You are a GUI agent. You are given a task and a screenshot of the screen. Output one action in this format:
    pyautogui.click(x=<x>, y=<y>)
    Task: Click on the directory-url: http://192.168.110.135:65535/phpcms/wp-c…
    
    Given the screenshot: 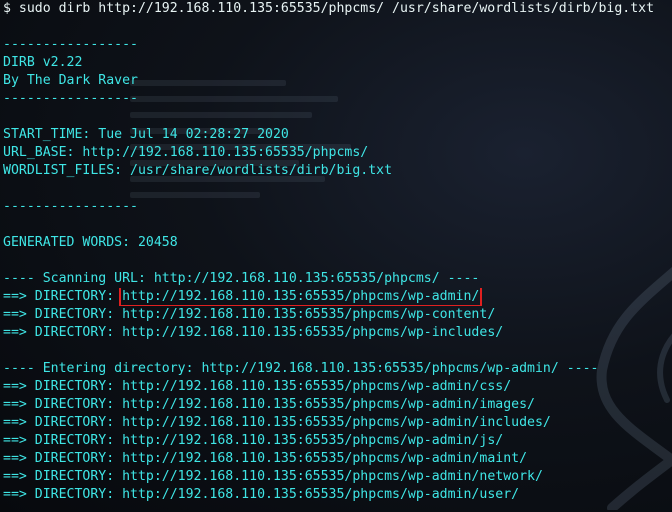 What is the action you would take?
    pyautogui.click(x=308, y=314)
    